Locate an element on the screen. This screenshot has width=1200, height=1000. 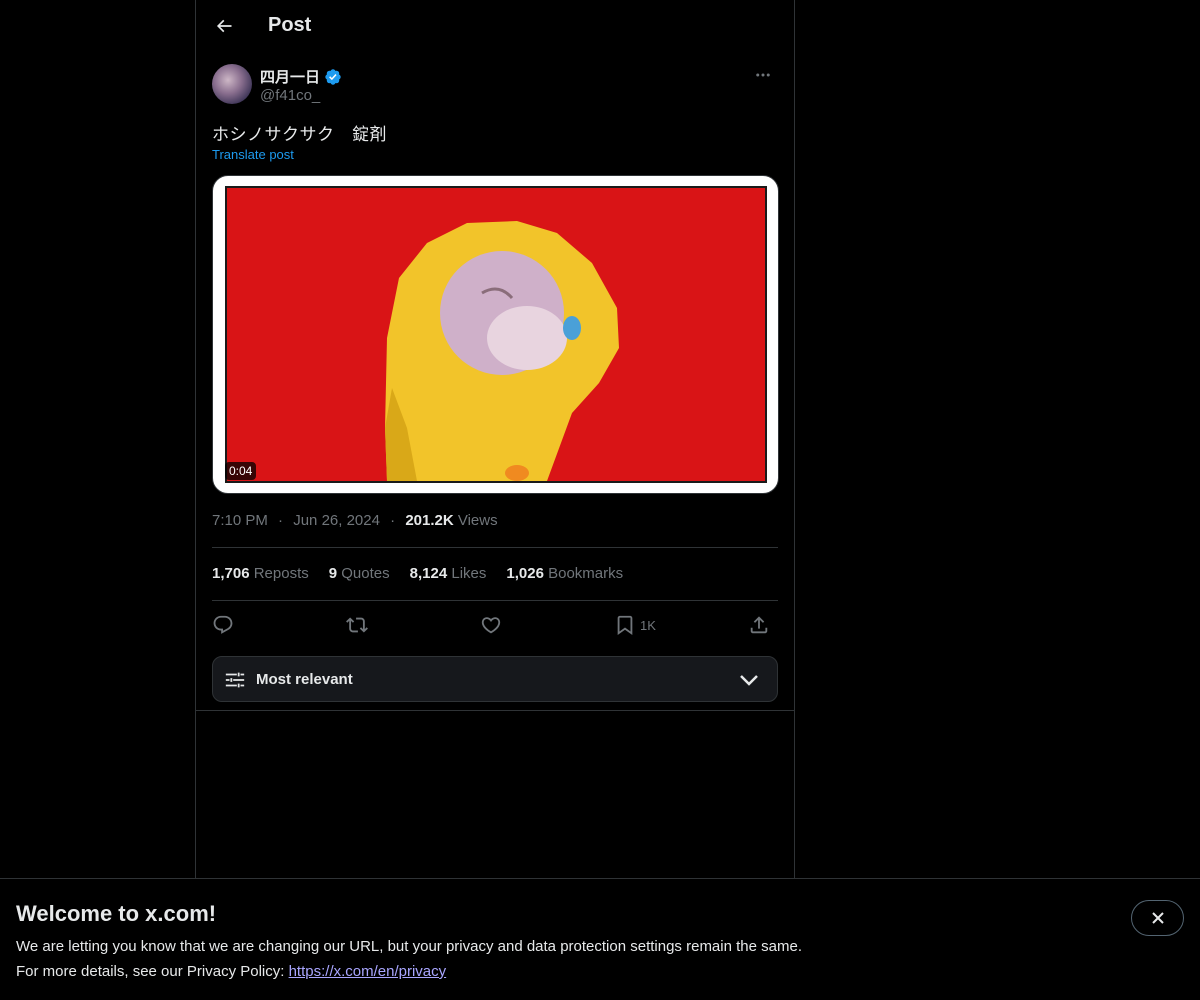
share-icon is located at coordinates (759, 625).